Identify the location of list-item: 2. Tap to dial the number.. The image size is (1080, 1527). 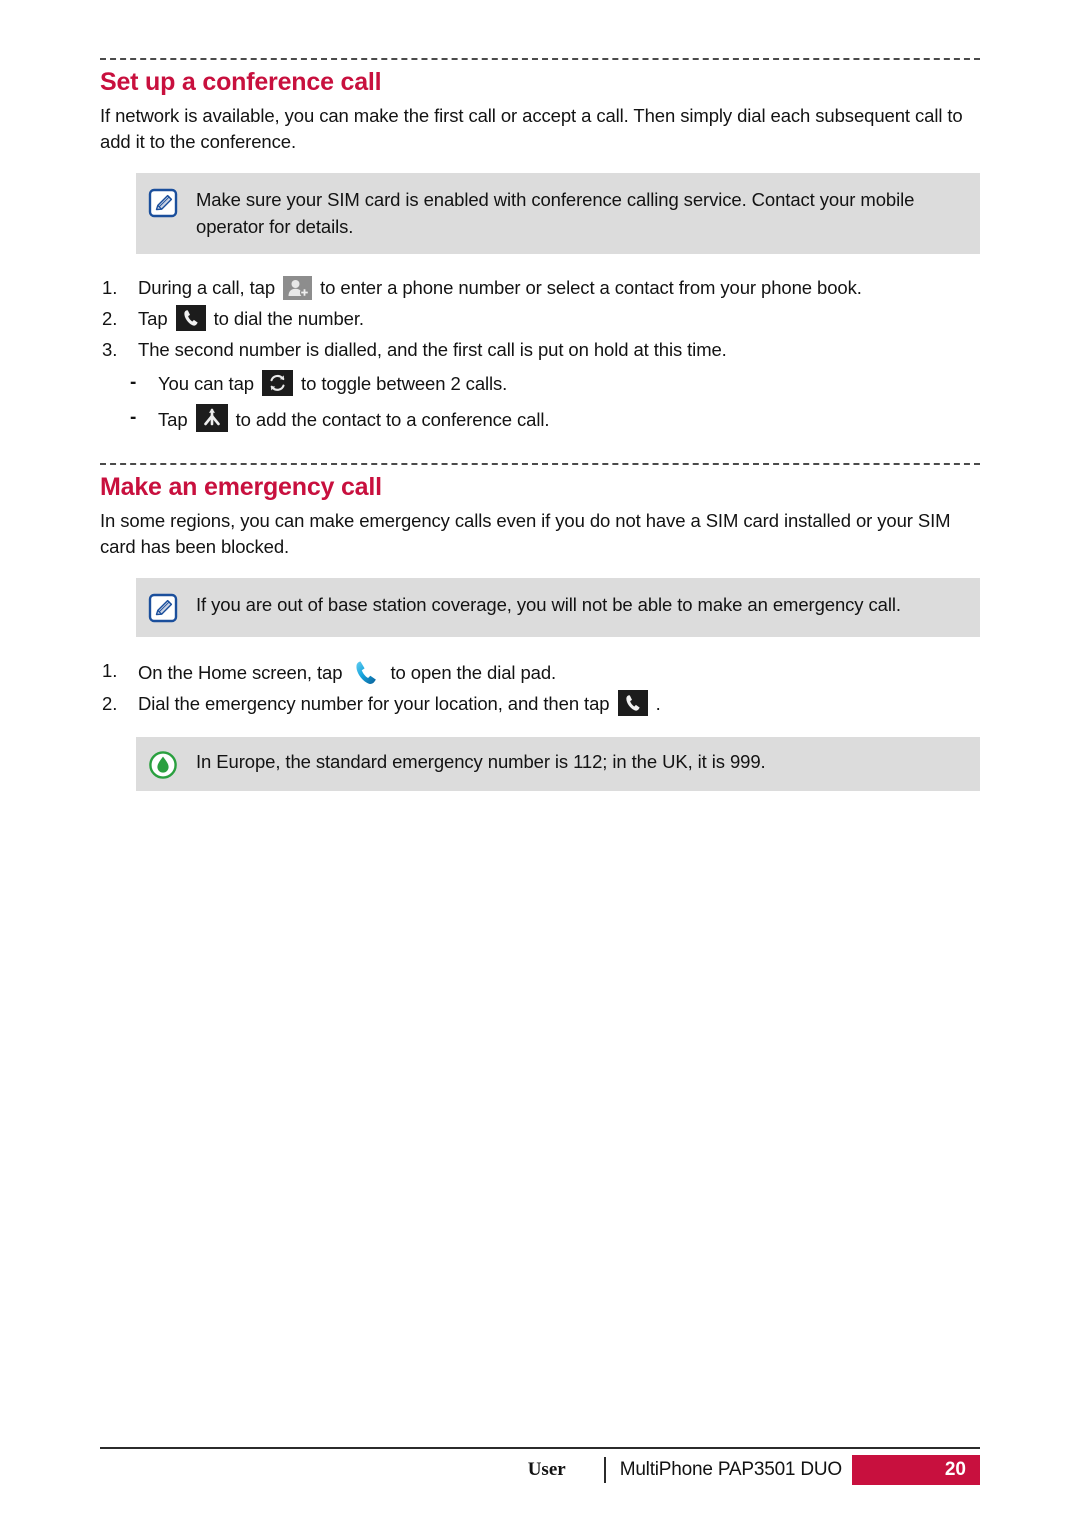
(540, 318).